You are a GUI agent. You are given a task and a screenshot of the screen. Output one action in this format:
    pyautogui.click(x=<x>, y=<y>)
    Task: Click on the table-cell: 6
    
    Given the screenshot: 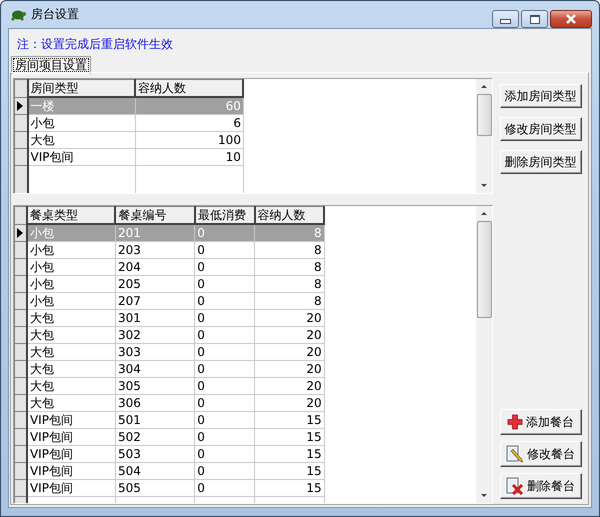 What is the action you would take?
    pyautogui.click(x=189, y=123)
    